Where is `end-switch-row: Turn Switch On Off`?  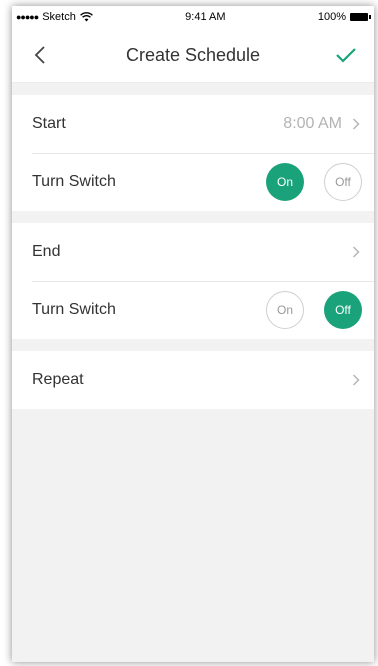
end-switch-row: Turn Switch On Off is located at coordinates (193, 310).